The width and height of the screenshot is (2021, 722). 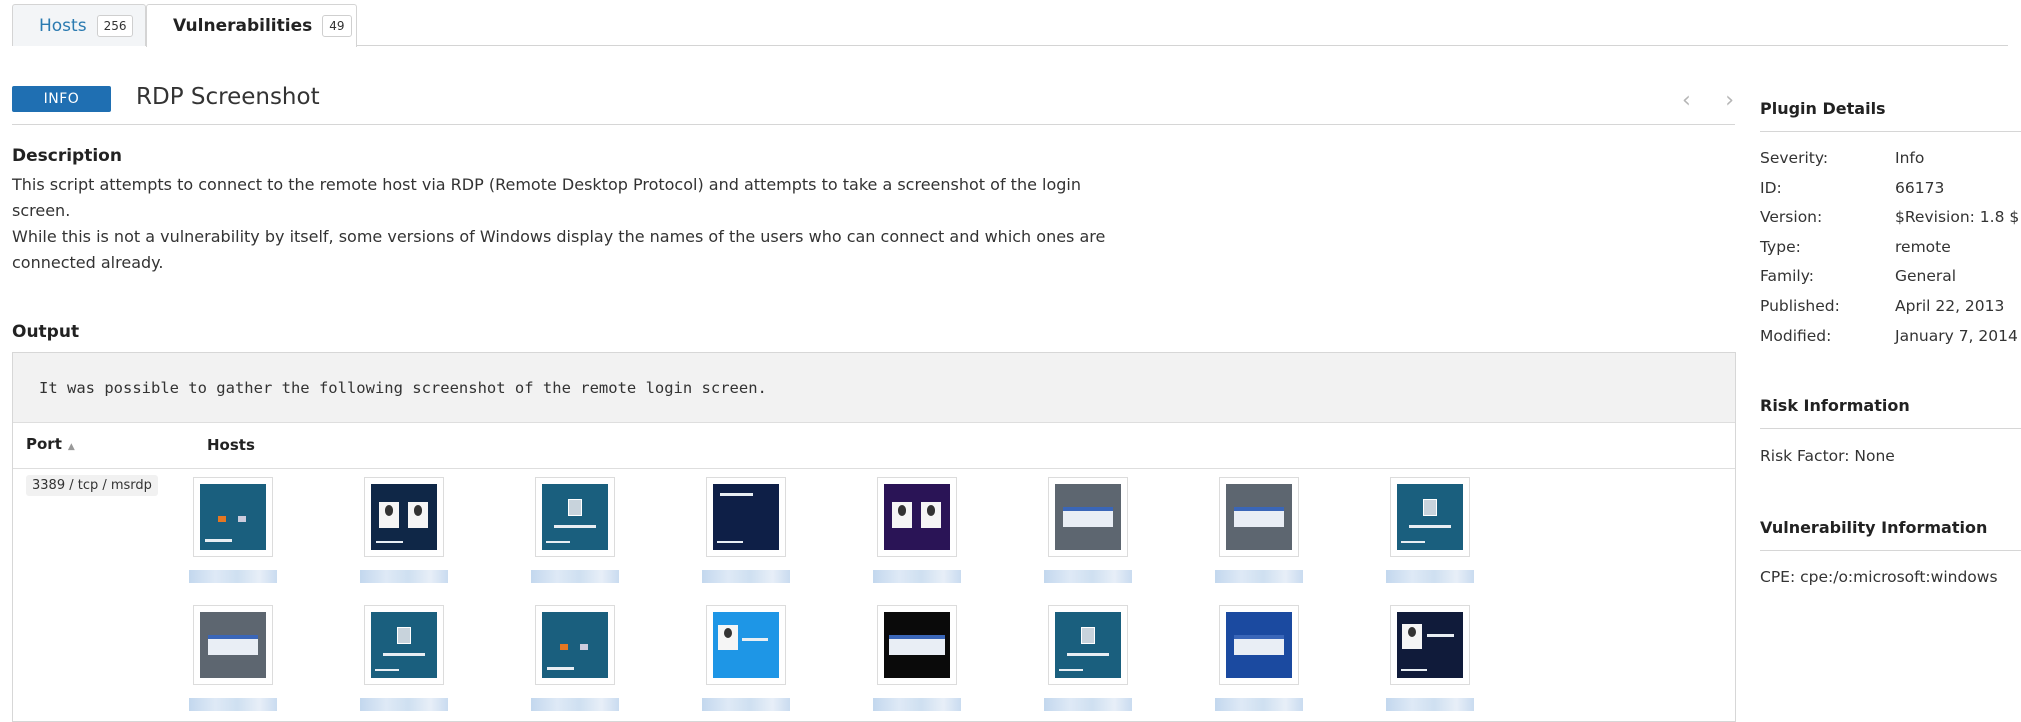 I want to click on plugin-detail-key: Version:, so click(x=1791, y=217).